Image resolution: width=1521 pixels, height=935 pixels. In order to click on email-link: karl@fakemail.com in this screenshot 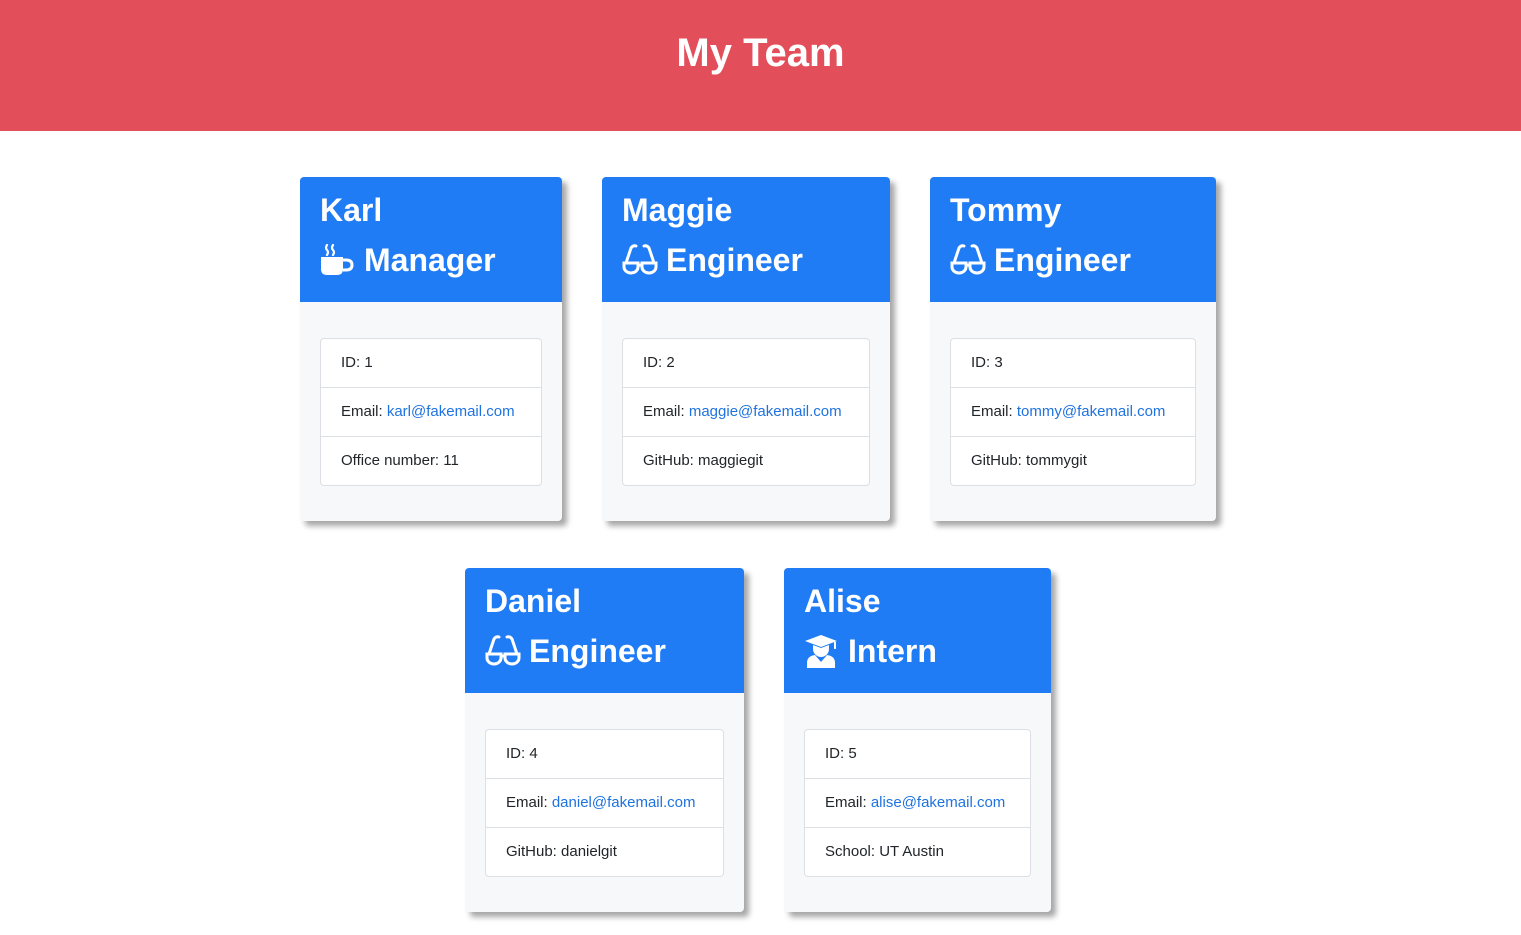, I will do `click(451, 411)`.